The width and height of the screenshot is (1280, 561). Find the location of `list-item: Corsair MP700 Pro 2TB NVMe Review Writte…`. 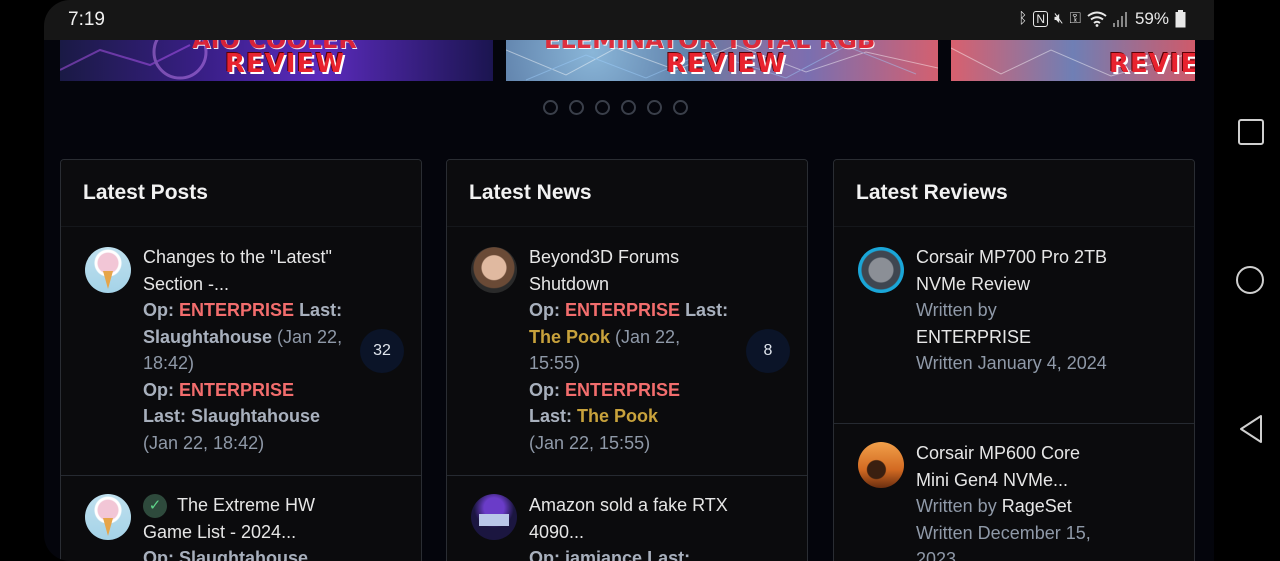

list-item: Corsair MP700 Pro 2TB NVMe Review Writte… is located at coordinates (1014, 325).